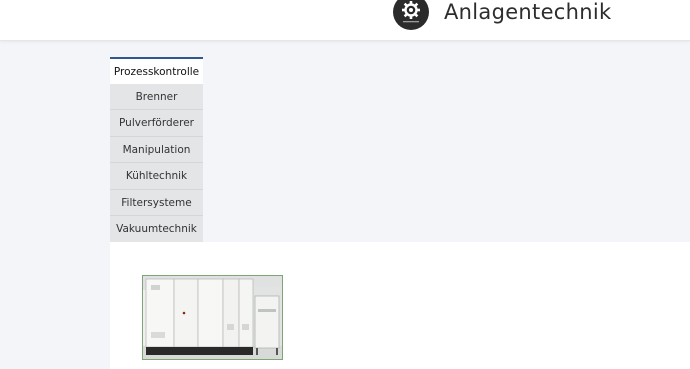 This screenshot has height=369, width=690. Describe the element at coordinates (156, 176) in the screenshot. I see `tab-kuehltechnik: Kühltechnik` at that location.